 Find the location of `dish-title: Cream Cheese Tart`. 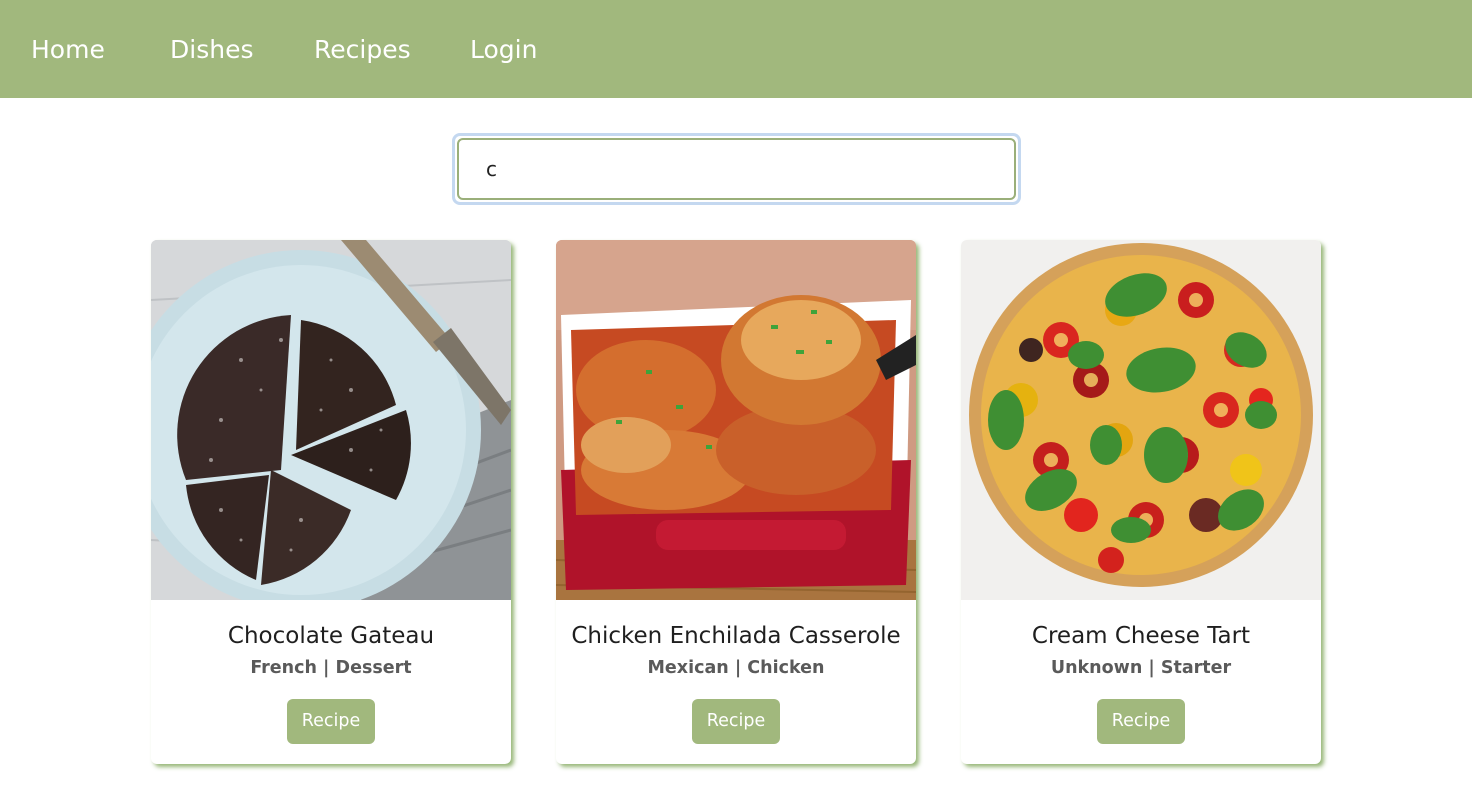

dish-title: Cream Cheese Tart is located at coordinates (1141, 636).